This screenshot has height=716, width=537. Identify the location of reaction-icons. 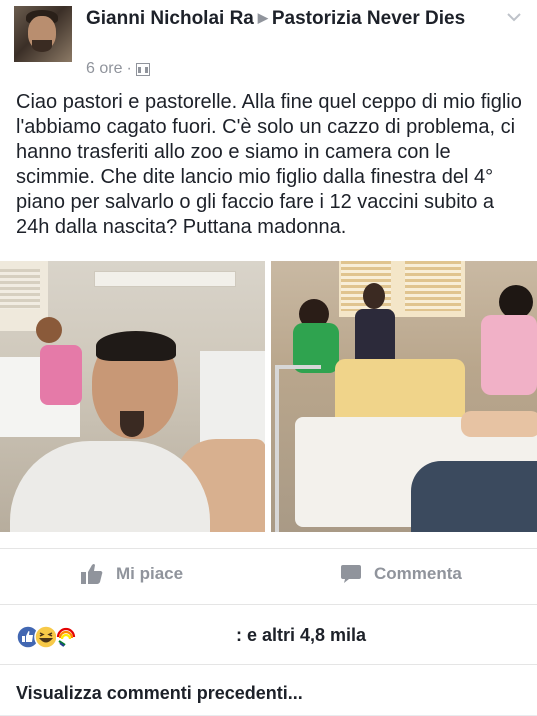
(46, 637).